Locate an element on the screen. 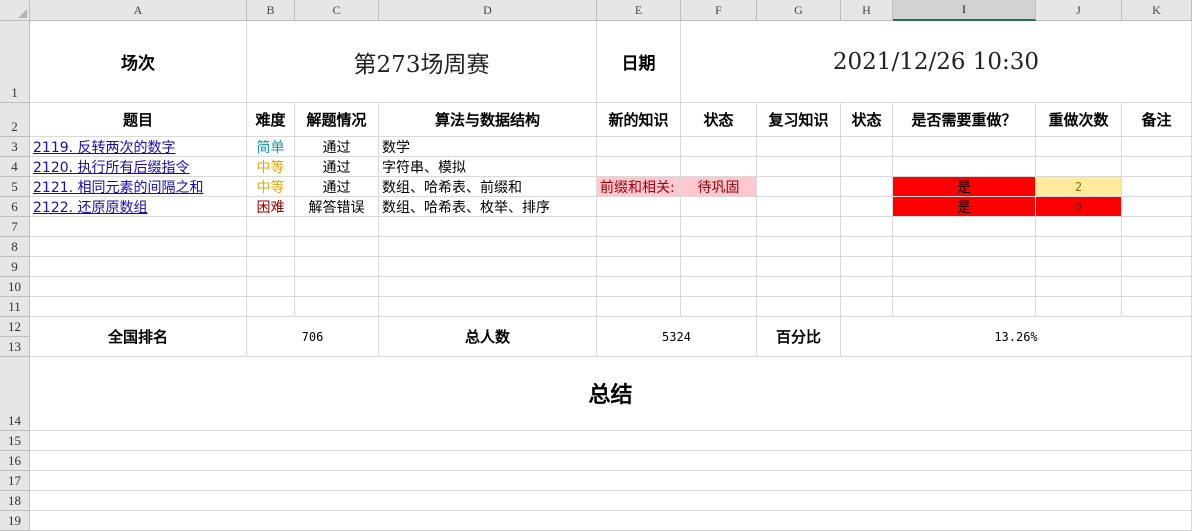 This screenshot has height=531, width=1192. problem-2-difficulty: 中等 is located at coordinates (271, 167).